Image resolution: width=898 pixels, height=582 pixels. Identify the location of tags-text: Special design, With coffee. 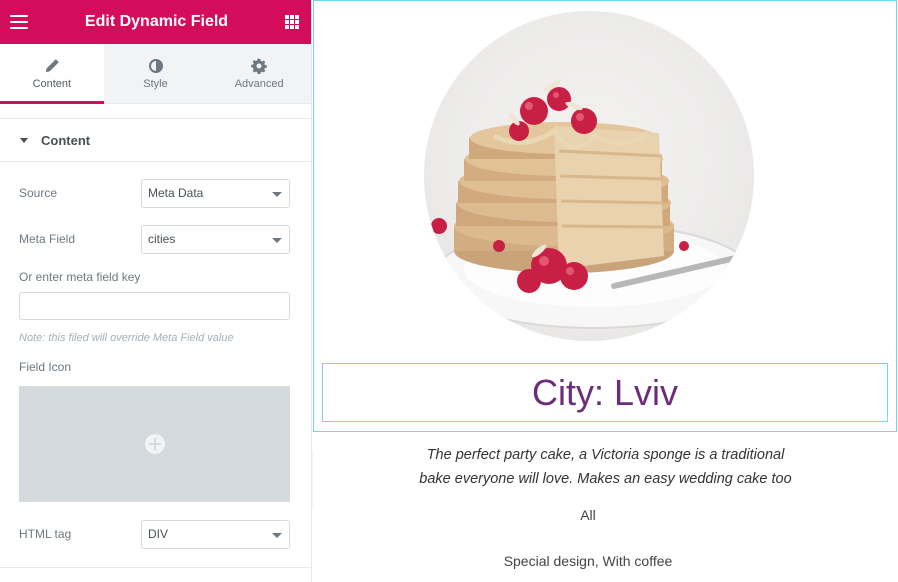
(588, 561).